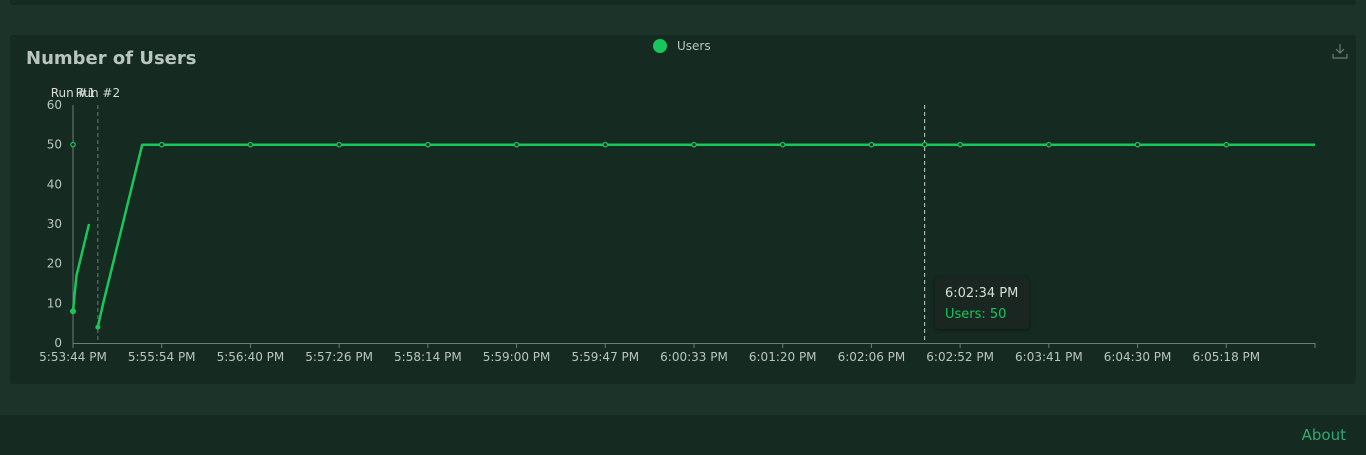 This screenshot has width=1366, height=455. I want to click on x-tick-label: 6:01:20 PM, so click(783, 357).